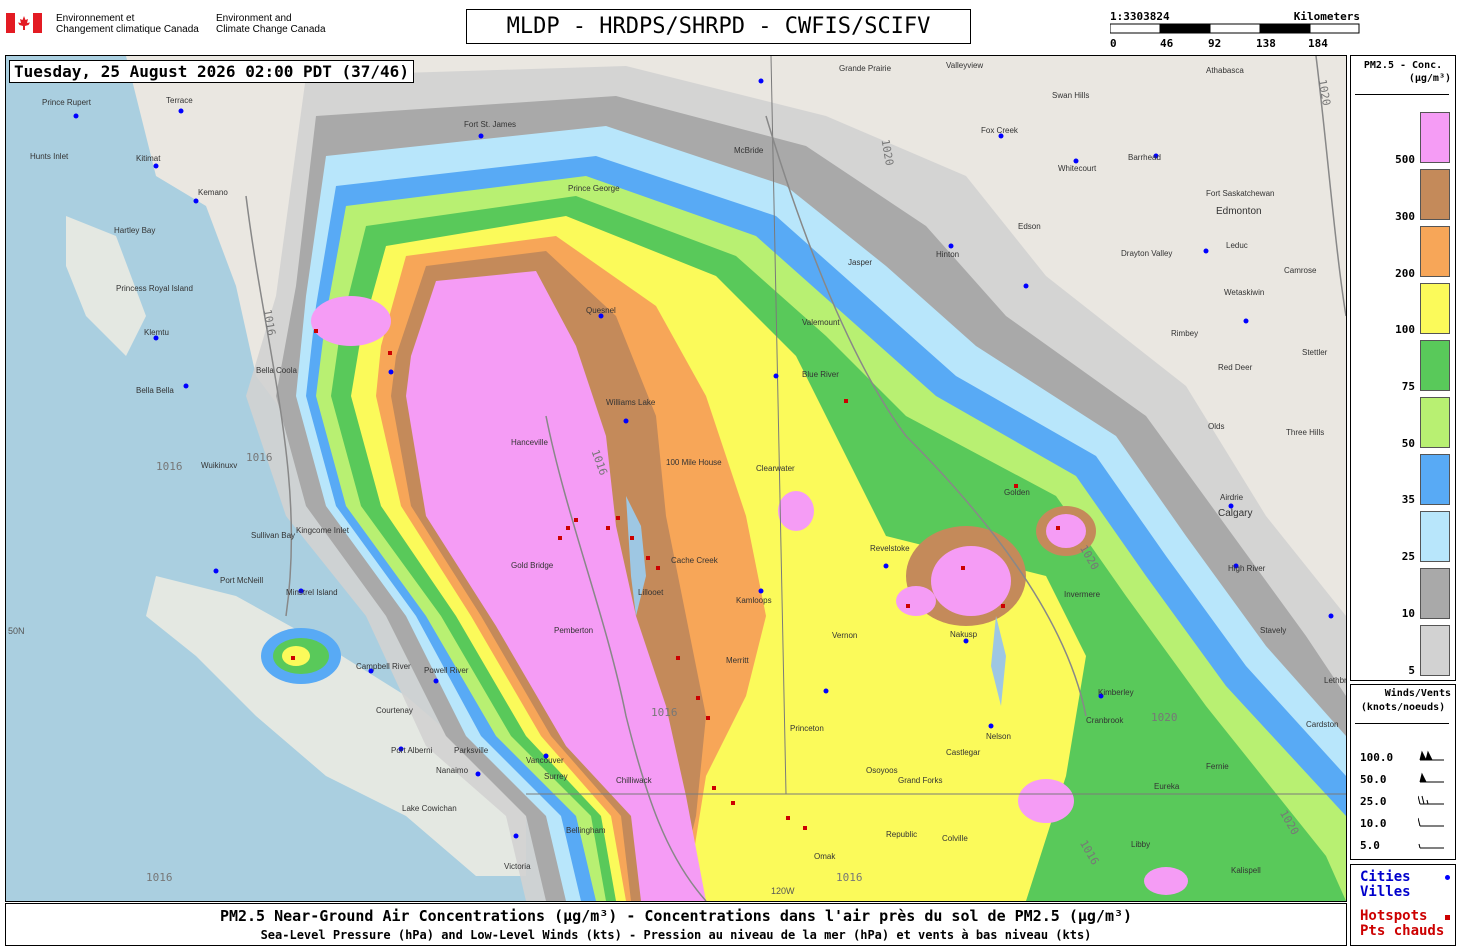 The width and height of the screenshot is (1460, 950). What do you see at coordinates (1408, 613) in the screenshot?
I see `legend-value: 10` at bounding box center [1408, 613].